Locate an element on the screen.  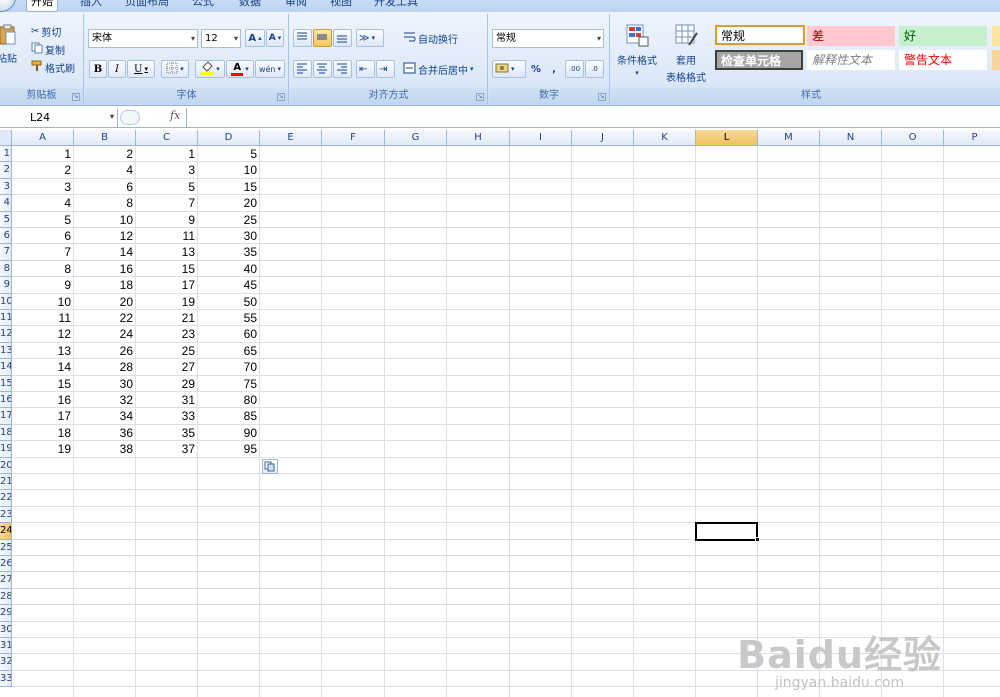
cell-style-bad: 差 is located at coordinates (851, 36).